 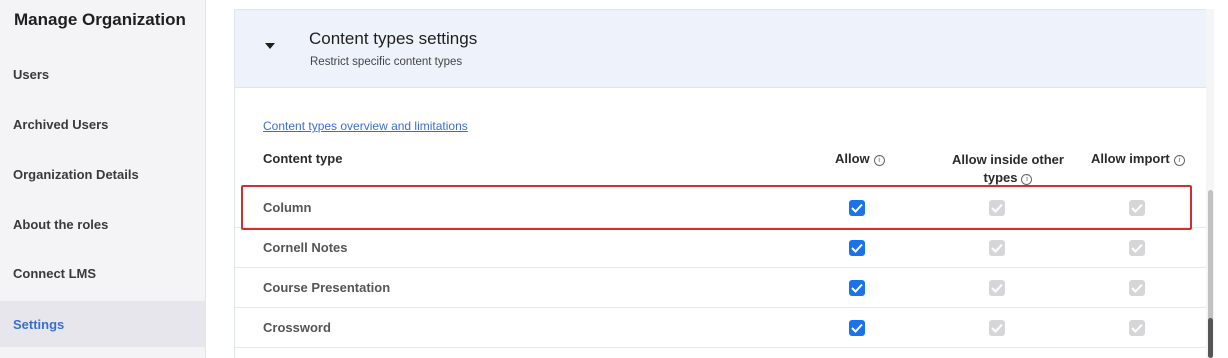 I want to click on column-header-allow: Allow i, so click(x=860, y=158).